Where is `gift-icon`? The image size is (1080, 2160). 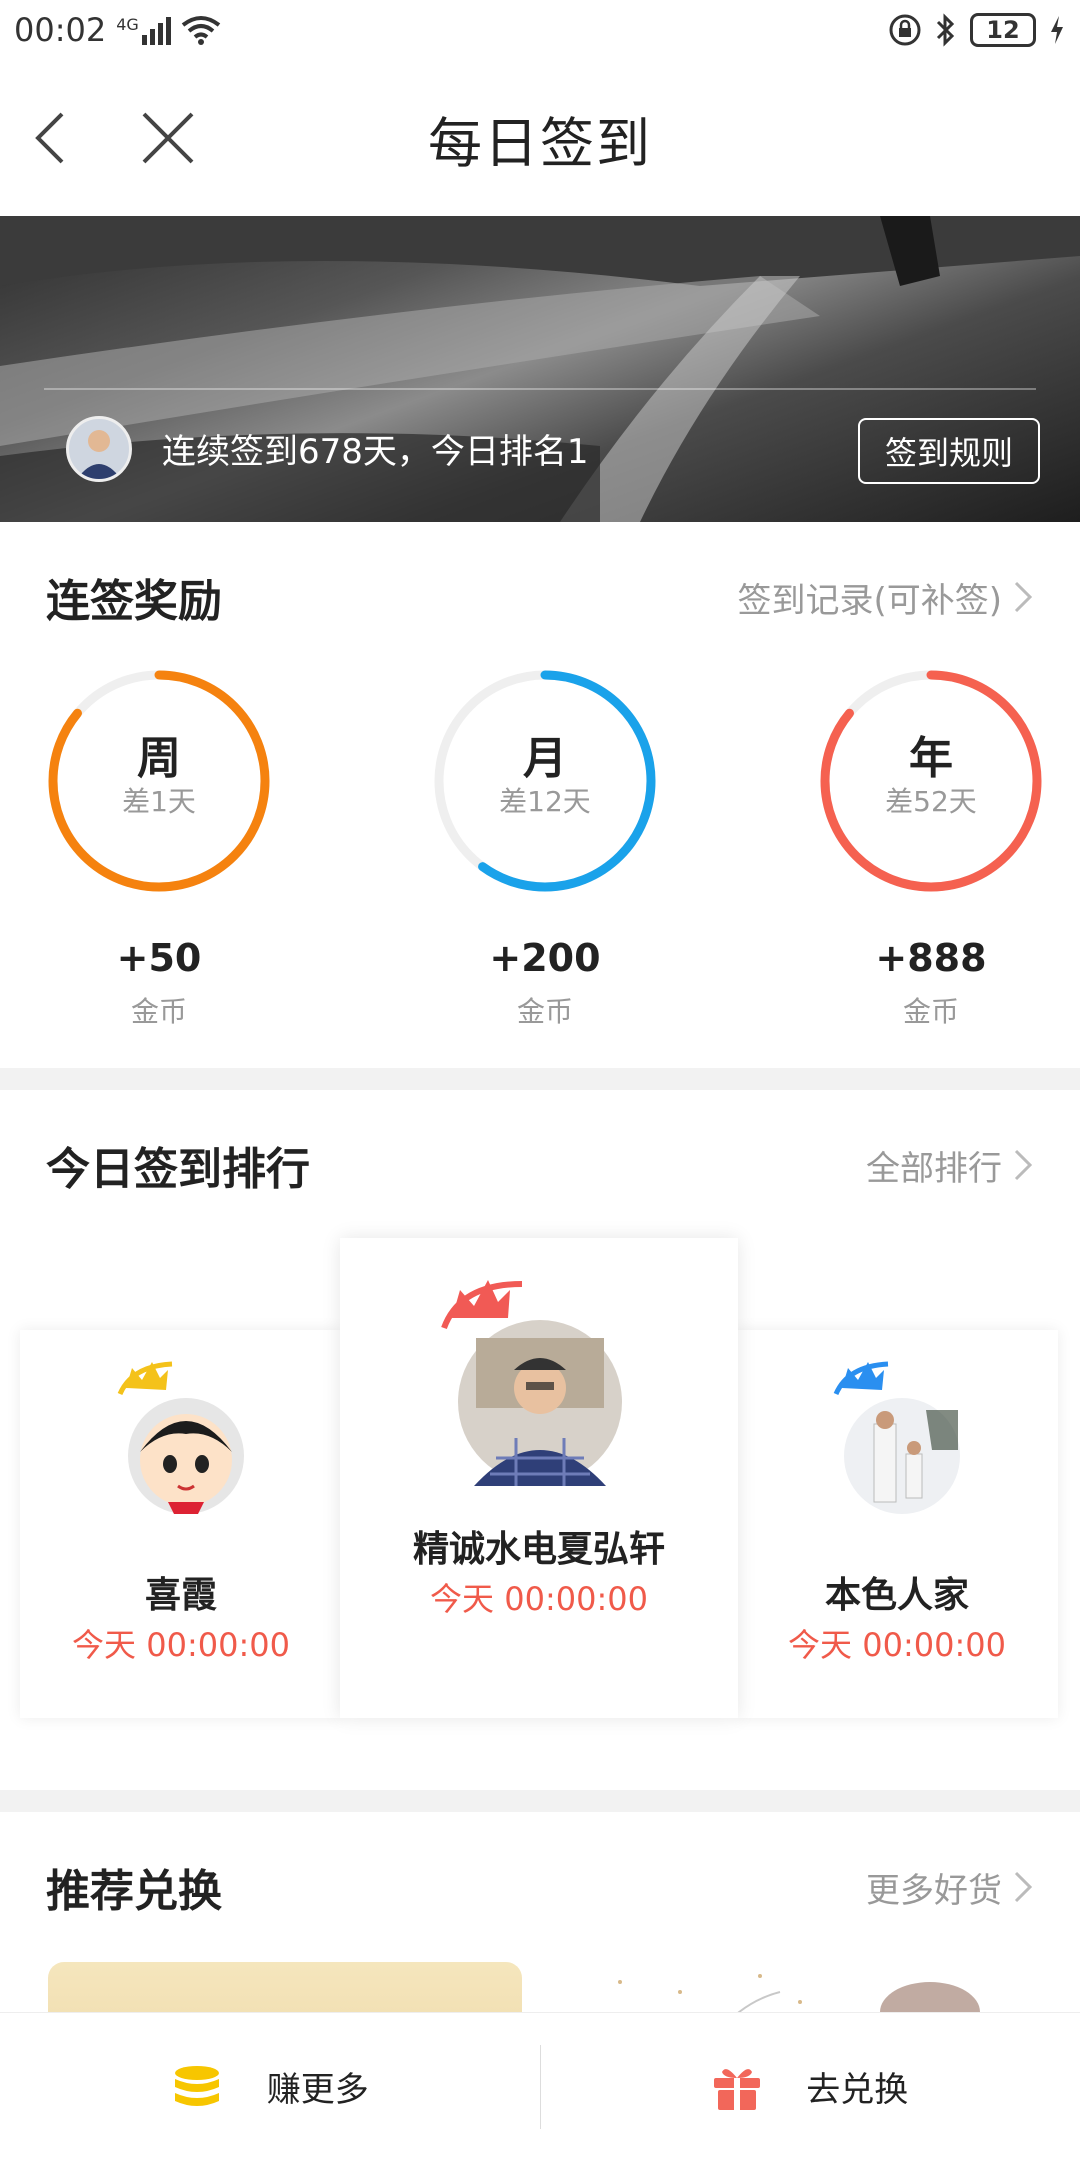 gift-icon is located at coordinates (737, 2089).